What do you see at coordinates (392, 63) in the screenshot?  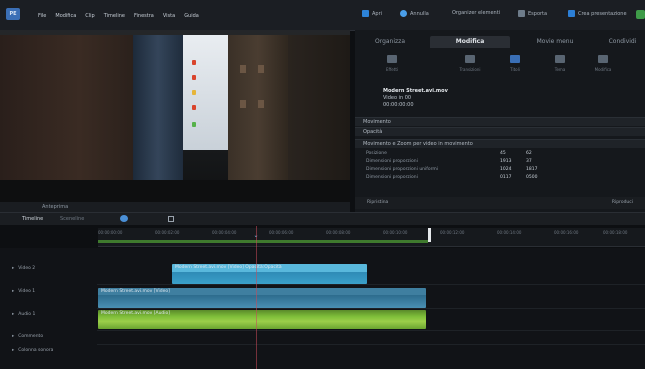 I see `tool-effects: Effetti` at bounding box center [392, 63].